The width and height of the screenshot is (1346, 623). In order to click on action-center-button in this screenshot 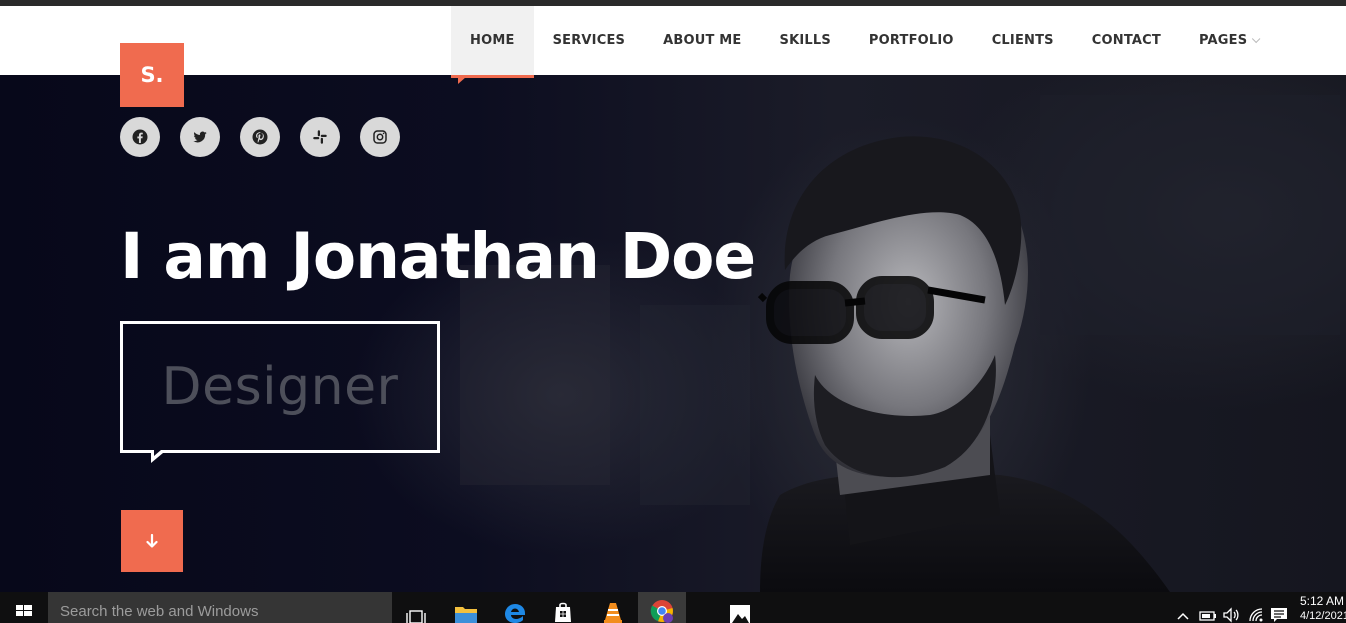, I will do `click(1279, 607)`.